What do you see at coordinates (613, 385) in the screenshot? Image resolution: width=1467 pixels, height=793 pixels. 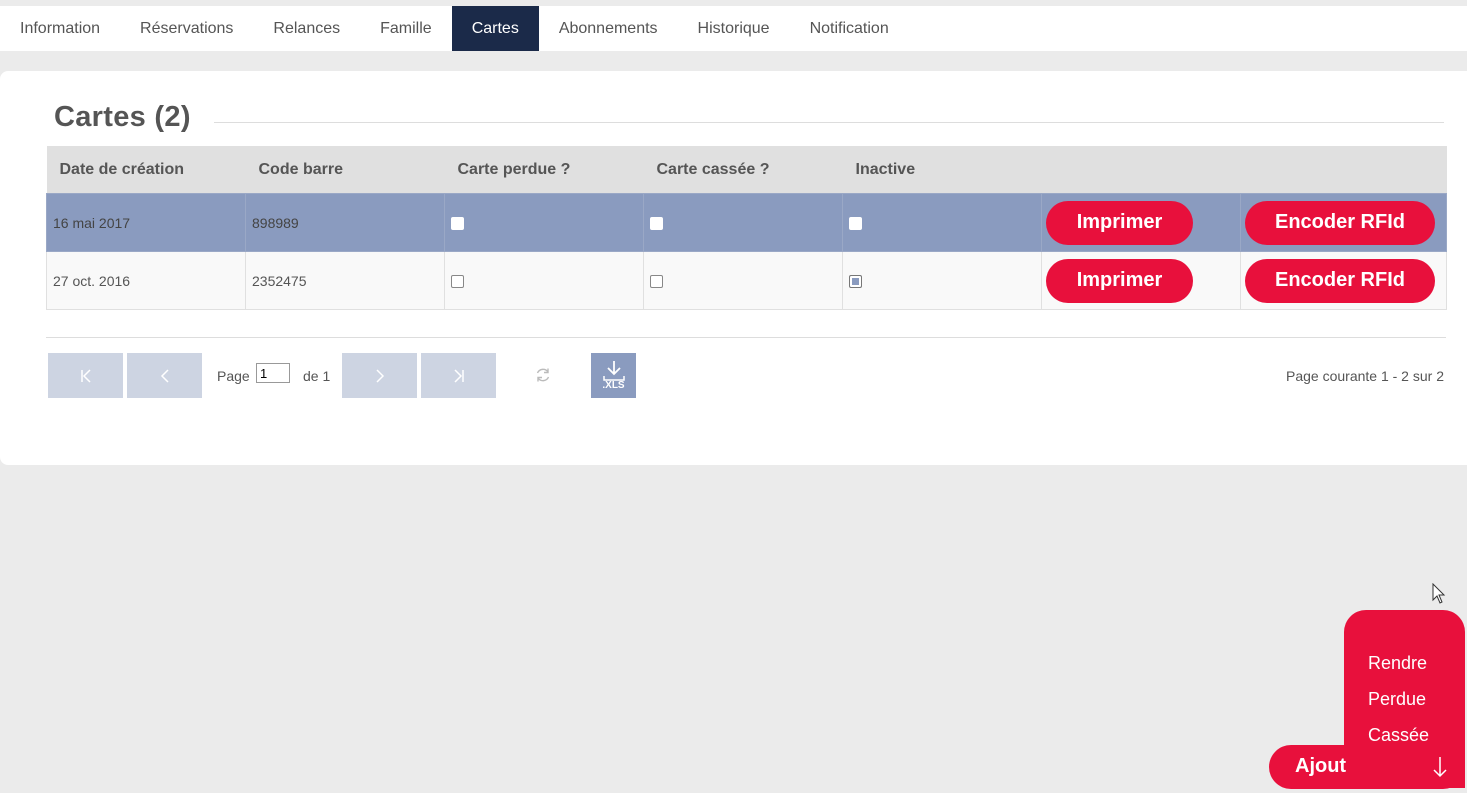 I see `xls-label: .XLS` at bounding box center [613, 385].